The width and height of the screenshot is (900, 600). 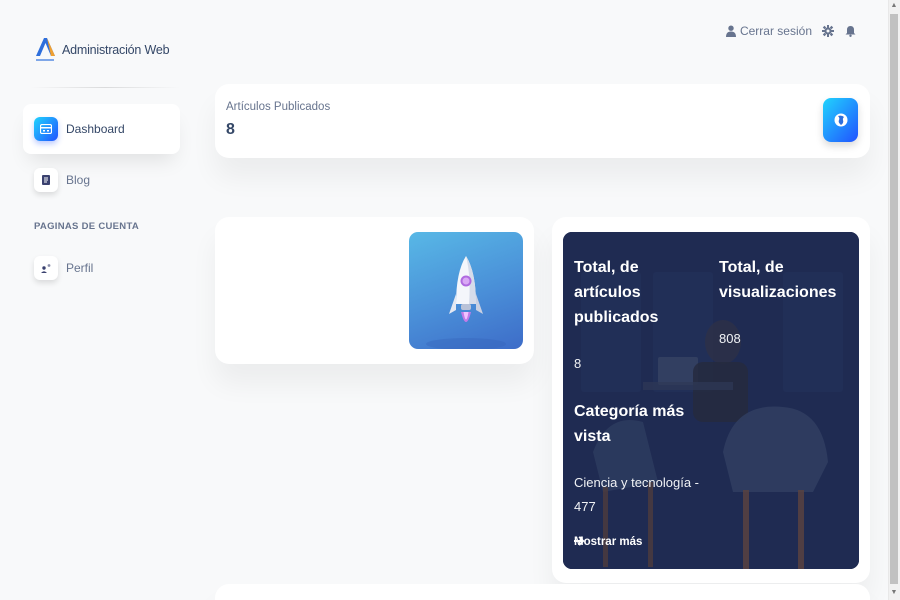 What do you see at coordinates (778, 280) in the screenshot?
I see `total-views-title: Total, de visualizaciones` at bounding box center [778, 280].